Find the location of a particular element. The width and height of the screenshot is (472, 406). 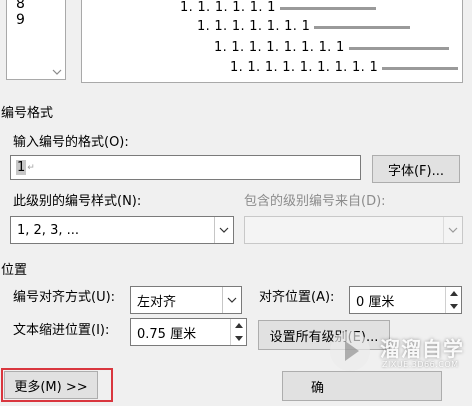

include-level-combo is located at coordinates (353, 230).